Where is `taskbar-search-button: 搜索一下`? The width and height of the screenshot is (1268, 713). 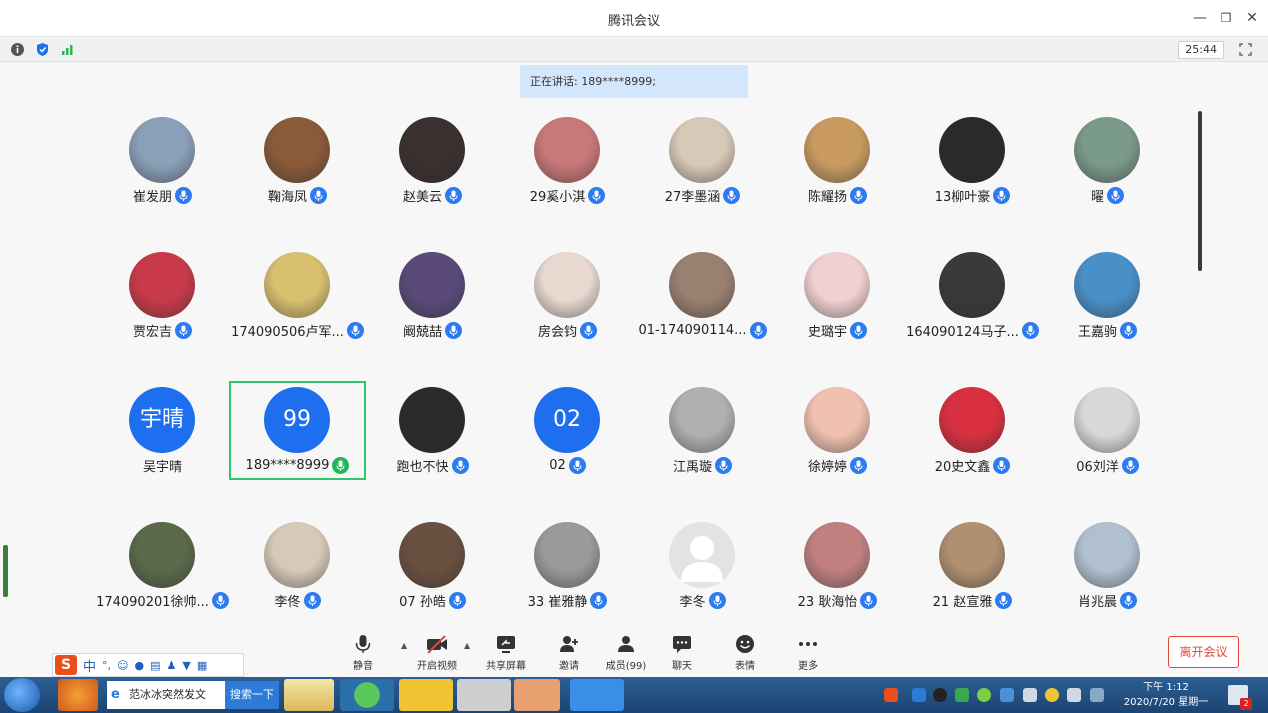 taskbar-search-button: 搜索一下 is located at coordinates (252, 695).